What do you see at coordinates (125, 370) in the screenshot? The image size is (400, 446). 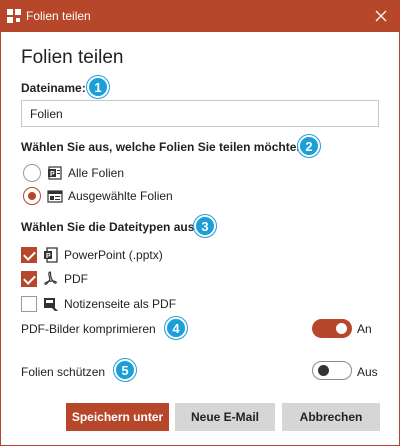 I see `callout-badge-5: 5` at bounding box center [125, 370].